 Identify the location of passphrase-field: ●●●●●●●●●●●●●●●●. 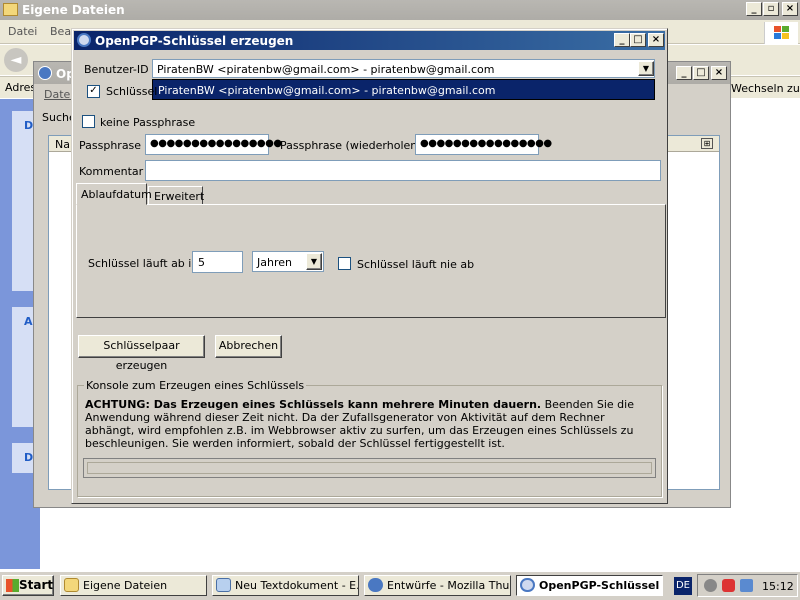
(213, 144).